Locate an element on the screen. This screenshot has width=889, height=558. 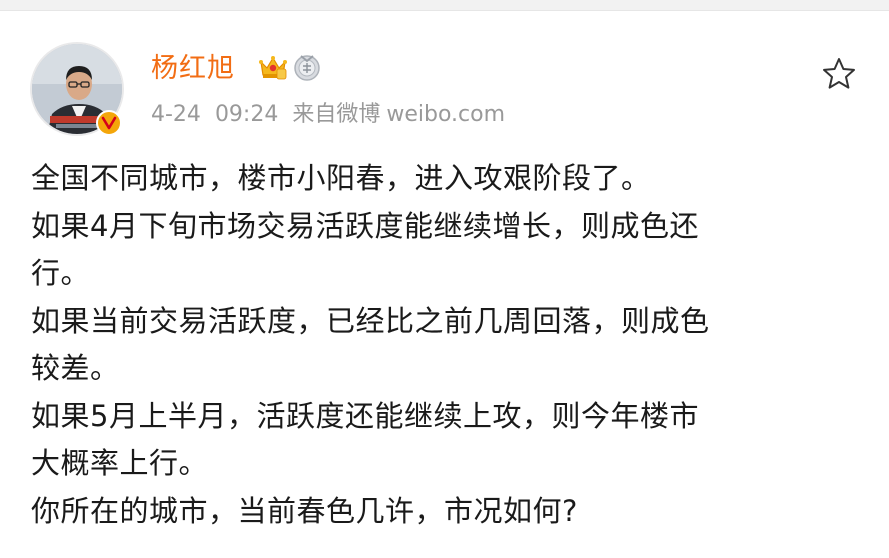
verified-v-glyph is located at coordinates (109, 123).